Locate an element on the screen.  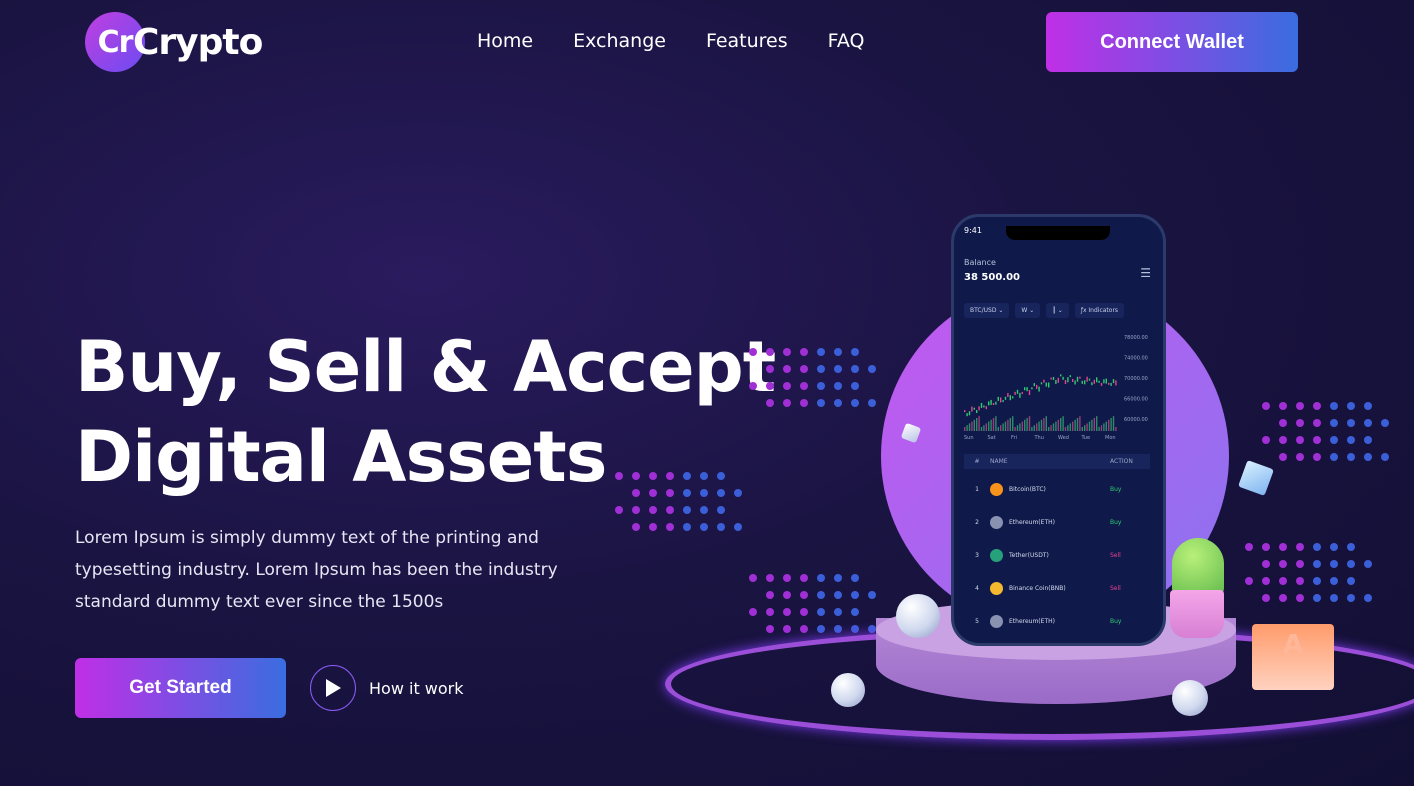
phone-notch is located at coordinates (1058, 233).